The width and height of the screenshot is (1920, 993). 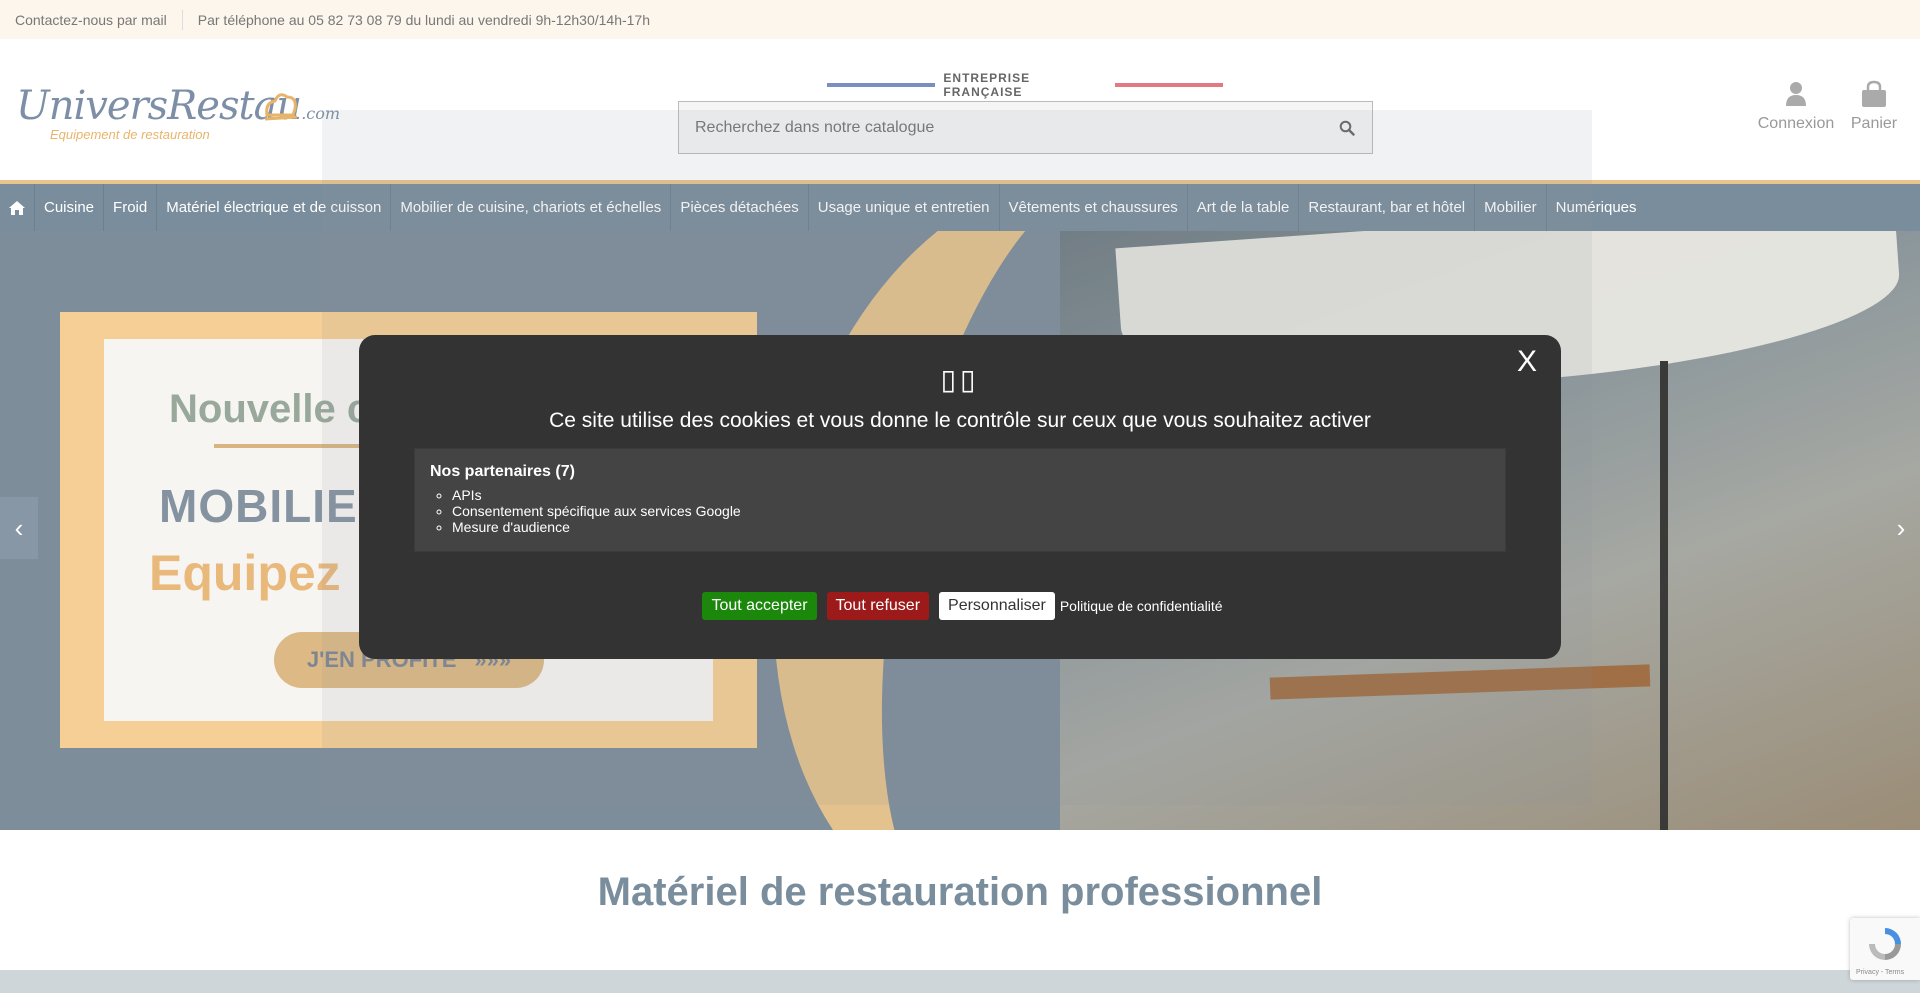 I want to click on recaptcha-icon, so click(x=1885, y=944).